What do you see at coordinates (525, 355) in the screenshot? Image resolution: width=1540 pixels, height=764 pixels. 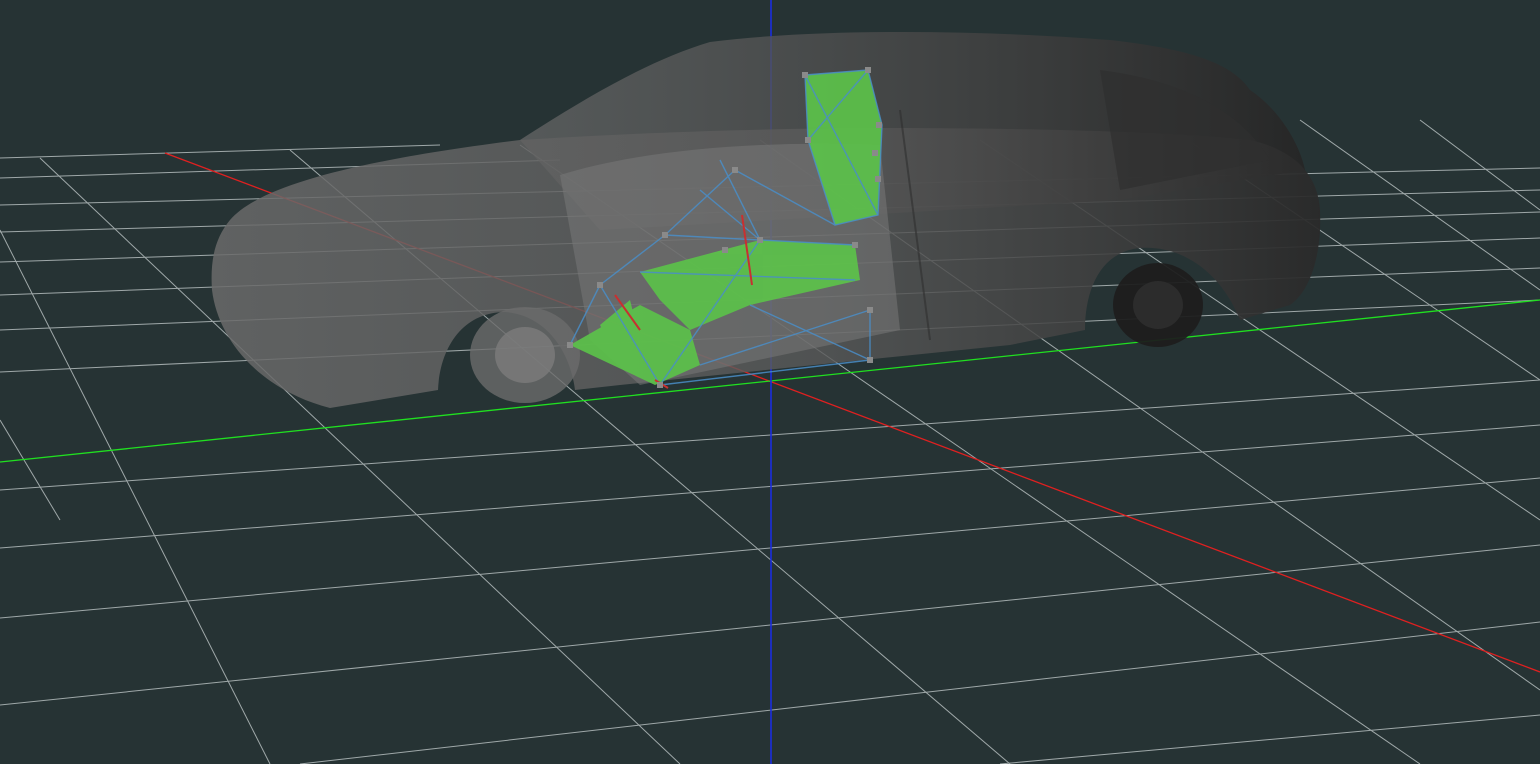 I see `front-wheel` at bounding box center [525, 355].